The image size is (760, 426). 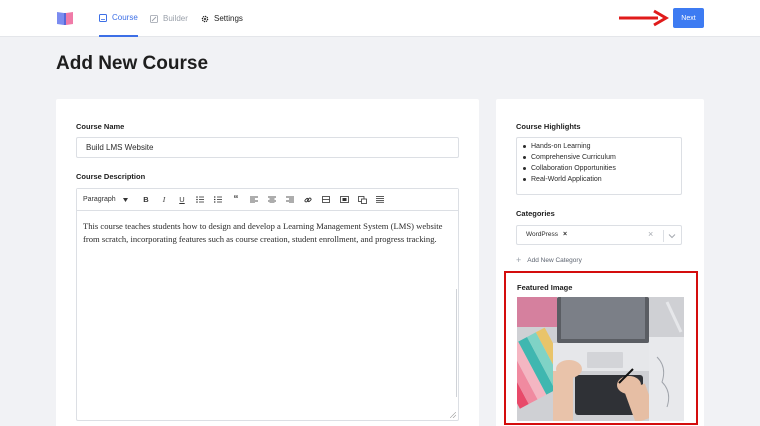 I want to click on blockquote-button: “, so click(x=236, y=200).